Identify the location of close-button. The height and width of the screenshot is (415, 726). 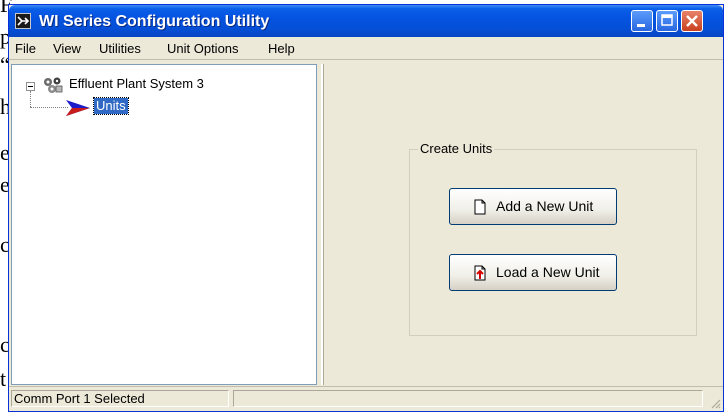
(692, 21).